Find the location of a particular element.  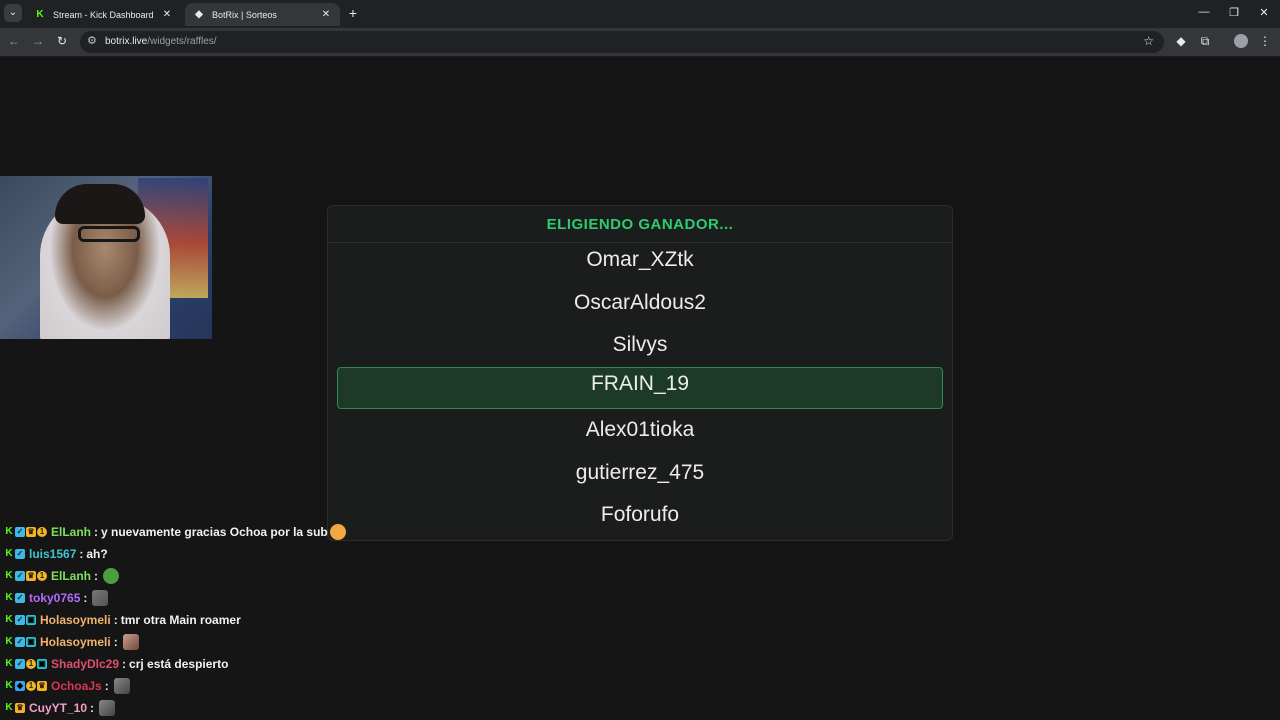

extensions-puzzle-icon: ⧉ is located at coordinates (1205, 41).